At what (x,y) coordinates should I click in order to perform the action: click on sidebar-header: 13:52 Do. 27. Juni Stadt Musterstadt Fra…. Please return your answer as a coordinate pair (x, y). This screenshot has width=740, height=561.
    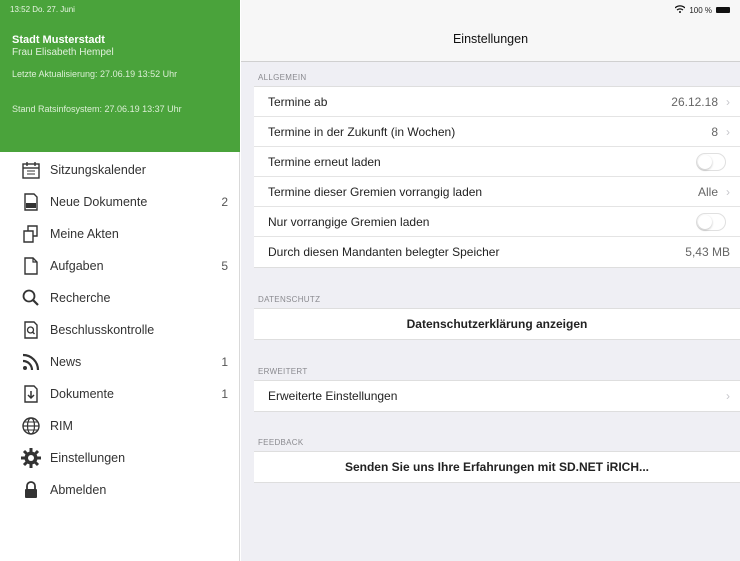
    Looking at the image, I should click on (120, 76).